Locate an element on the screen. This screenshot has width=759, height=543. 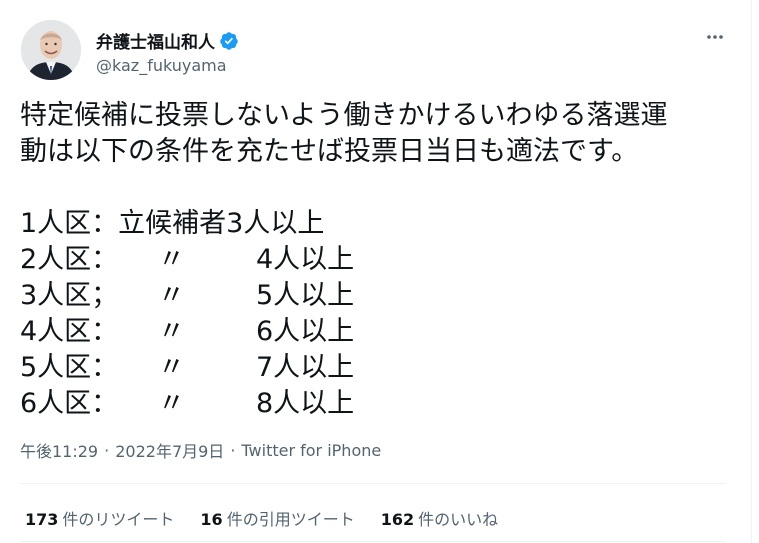
district-label: 6人区： is located at coordinates (69, 403).